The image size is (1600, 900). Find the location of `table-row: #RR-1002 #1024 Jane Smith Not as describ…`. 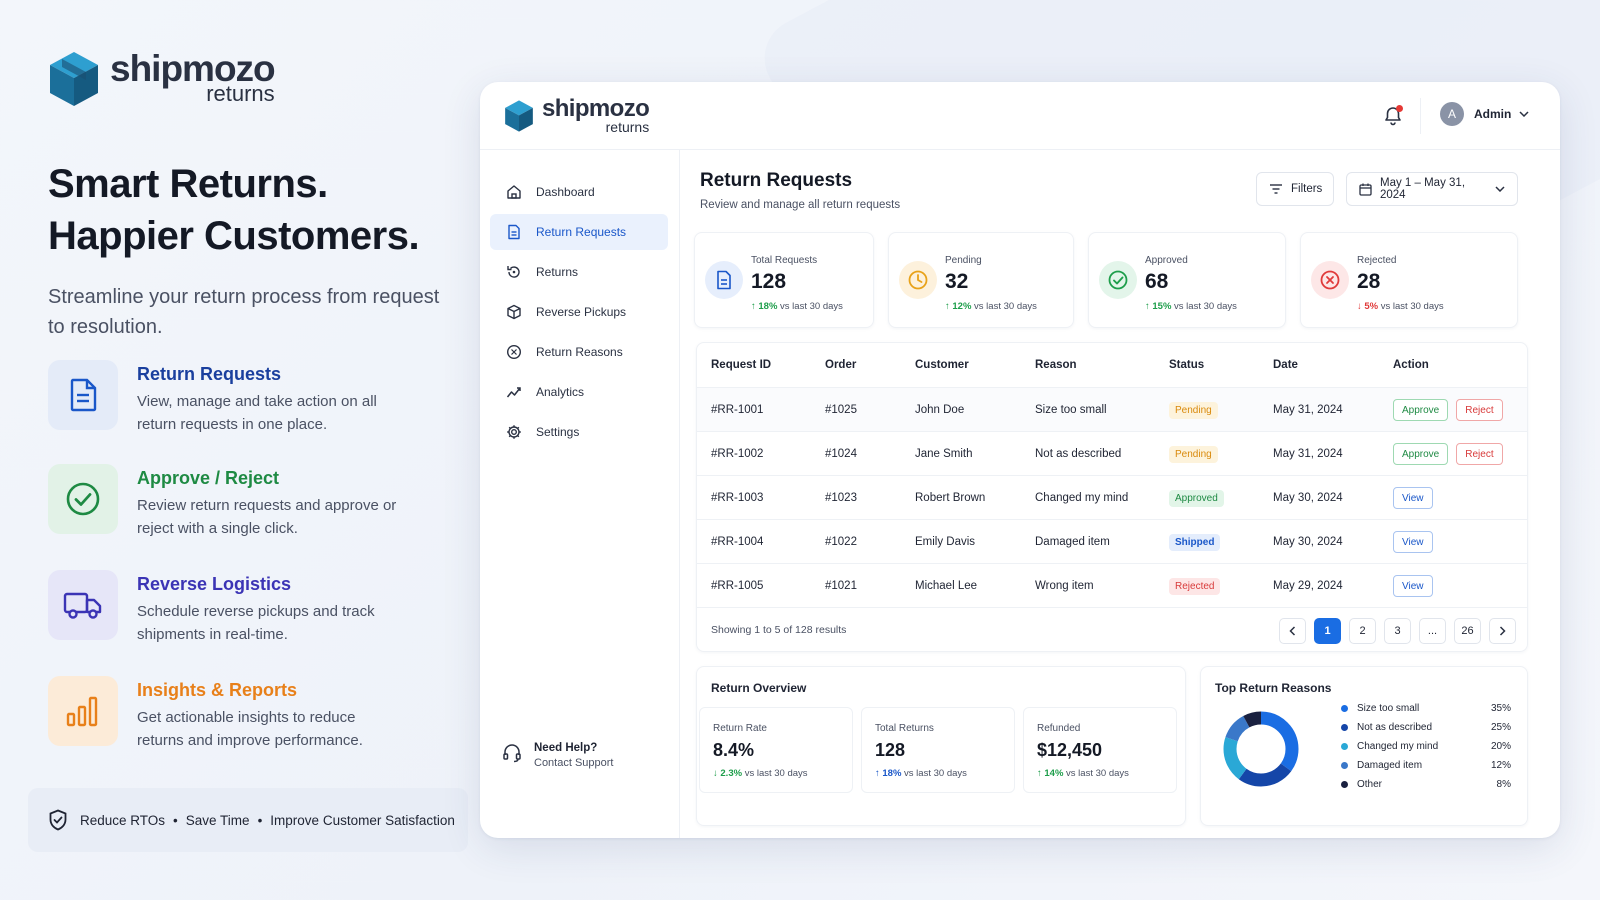

table-row: #RR-1002 #1024 Jane Smith Not as describ… is located at coordinates (1112, 453).